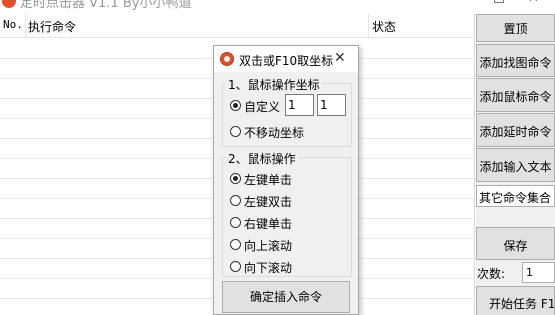 The width and height of the screenshot is (555, 315). What do you see at coordinates (235, 200) in the screenshot?
I see `left-double-click-radio` at bounding box center [235, 200].